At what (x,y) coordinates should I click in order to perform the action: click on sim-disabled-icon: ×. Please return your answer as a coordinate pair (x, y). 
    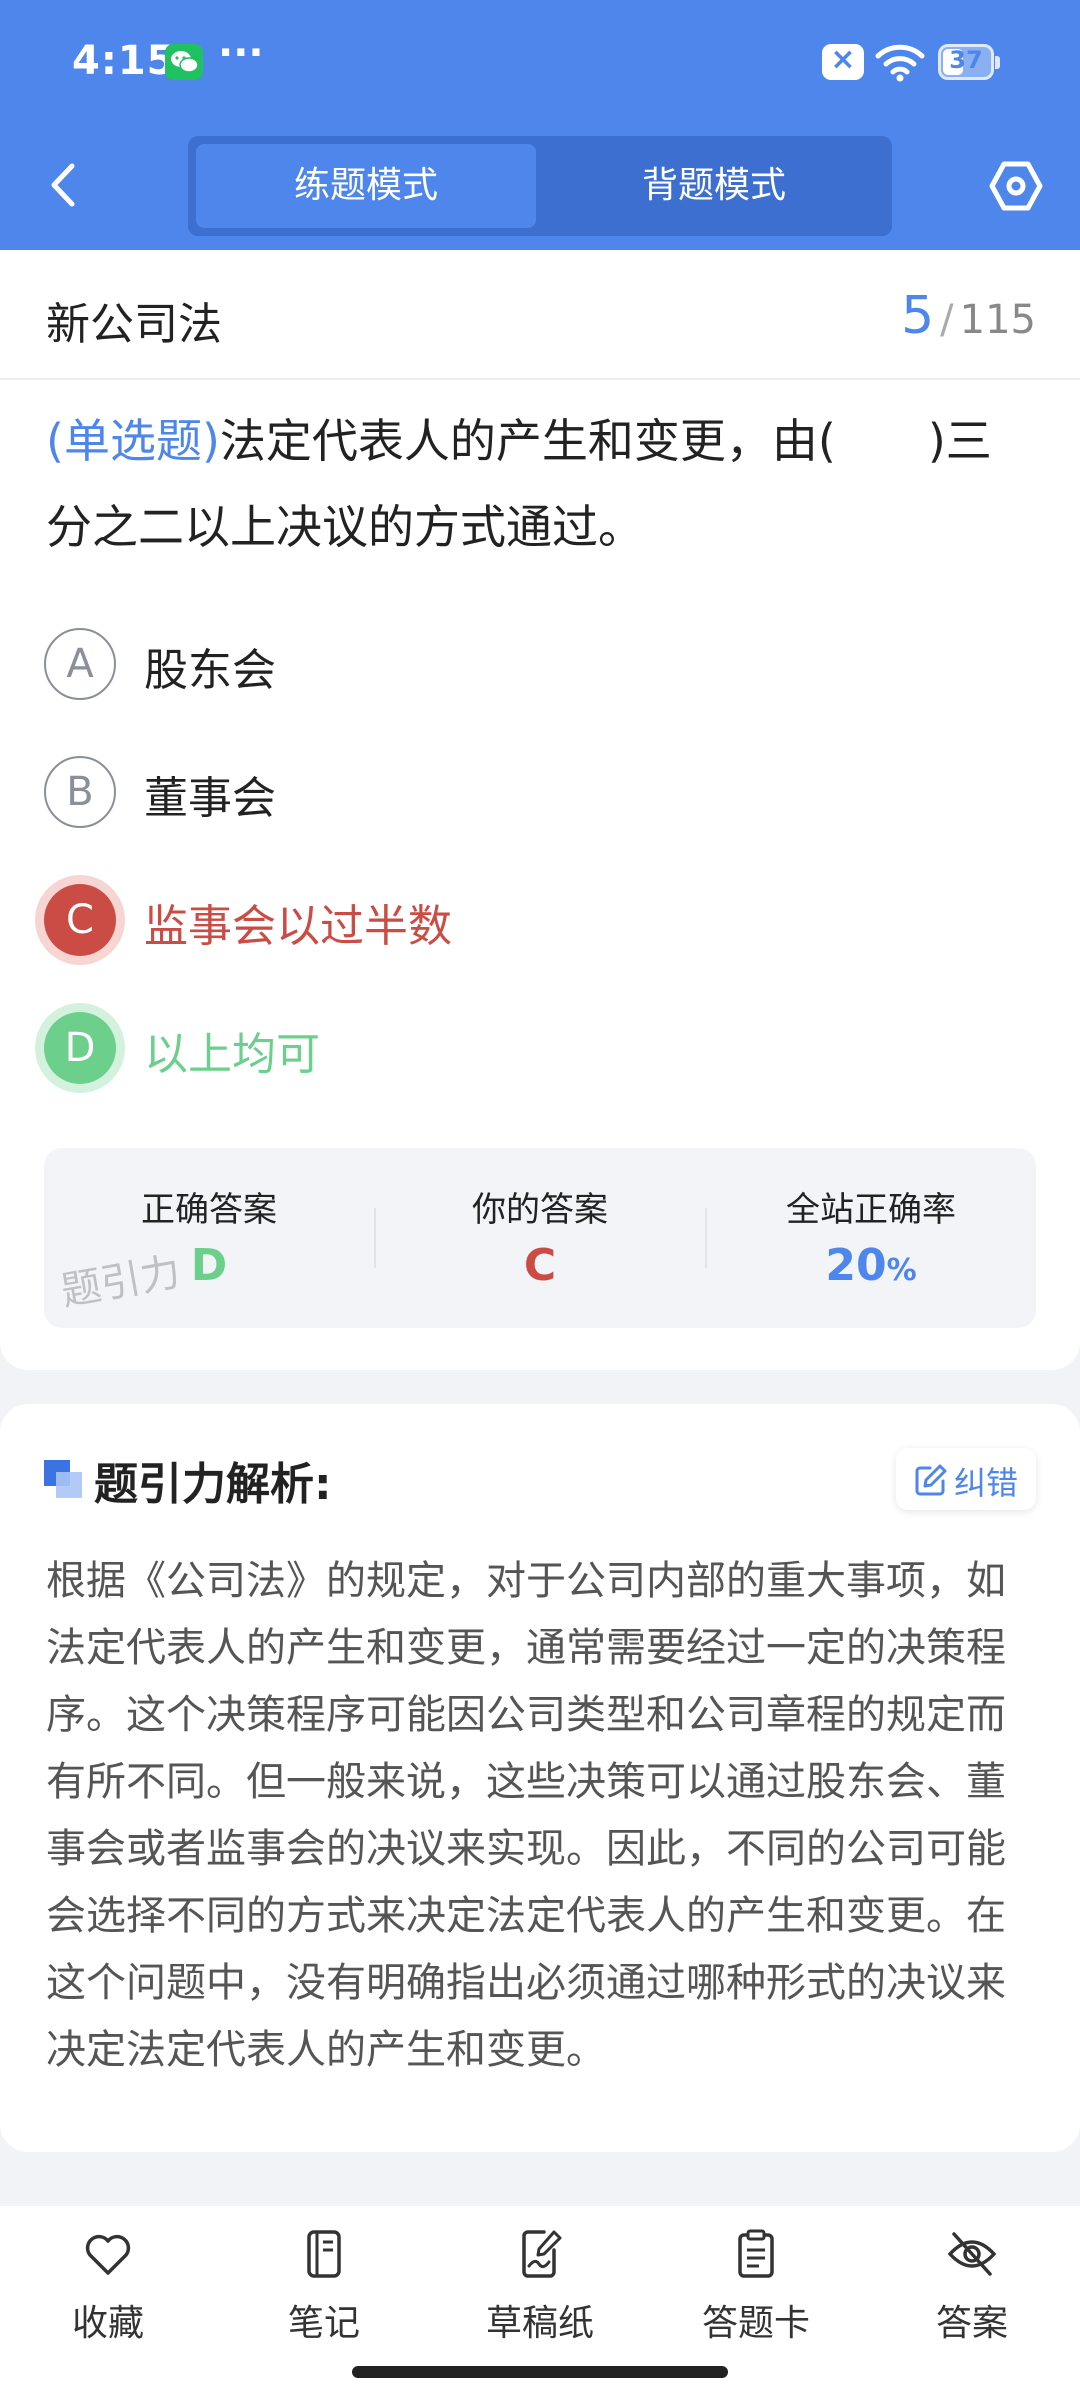
    Looking at the image, I should click on (843, 61).